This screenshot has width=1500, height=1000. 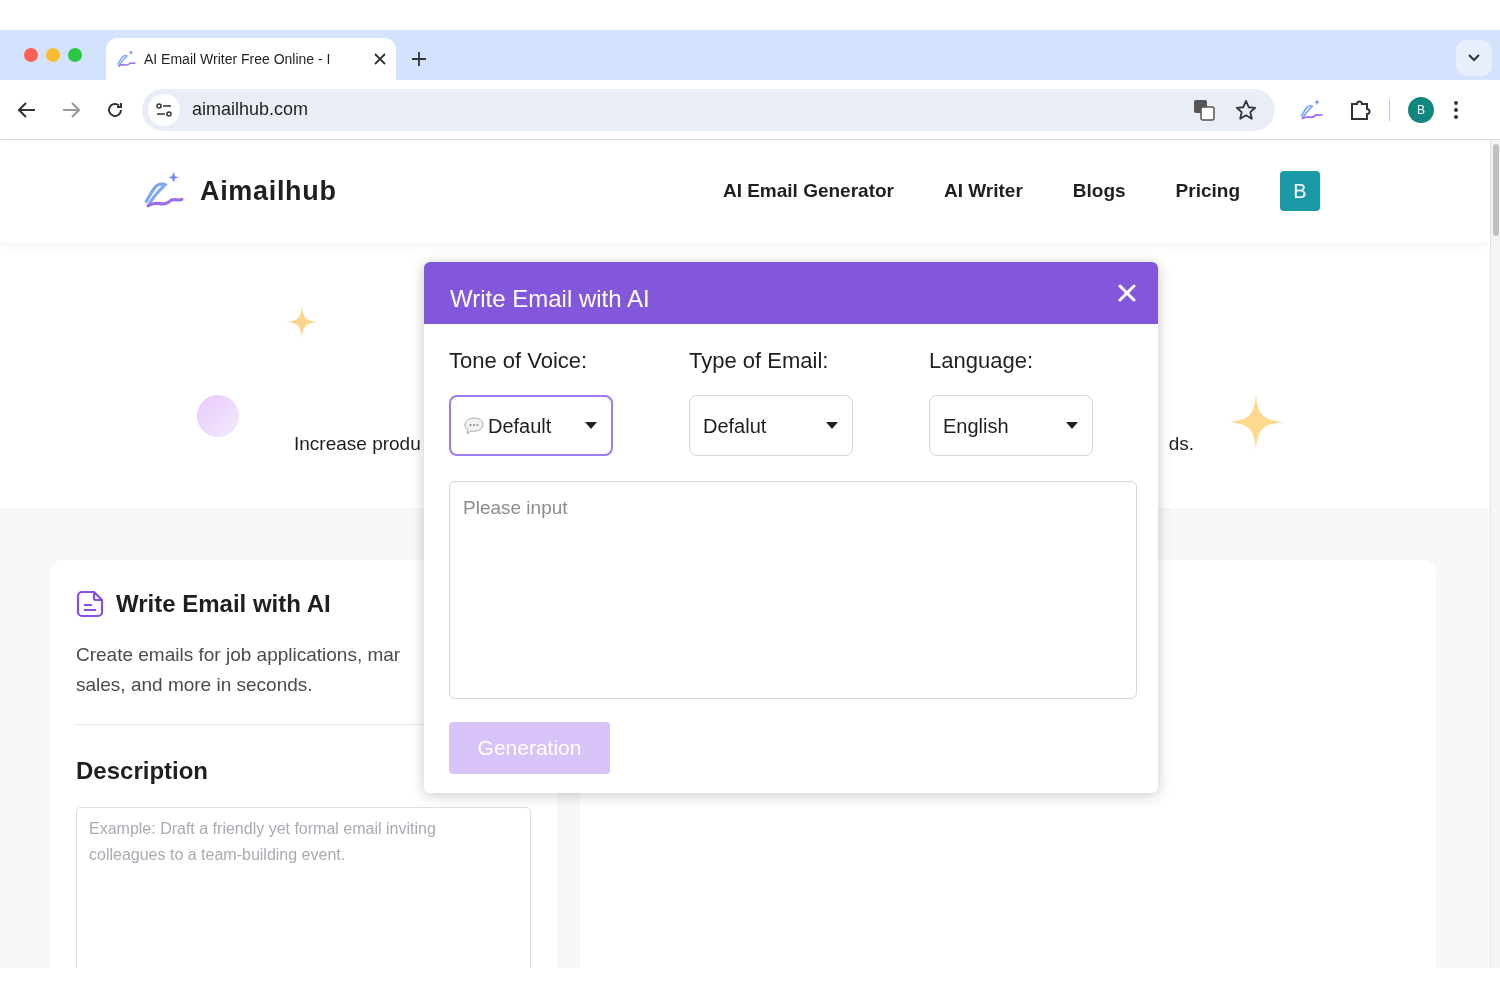 What do you see at coordinates (1207, 191) in the screenshot?
I see `nav-link: Pricing` at bounding box center [1207, 191].